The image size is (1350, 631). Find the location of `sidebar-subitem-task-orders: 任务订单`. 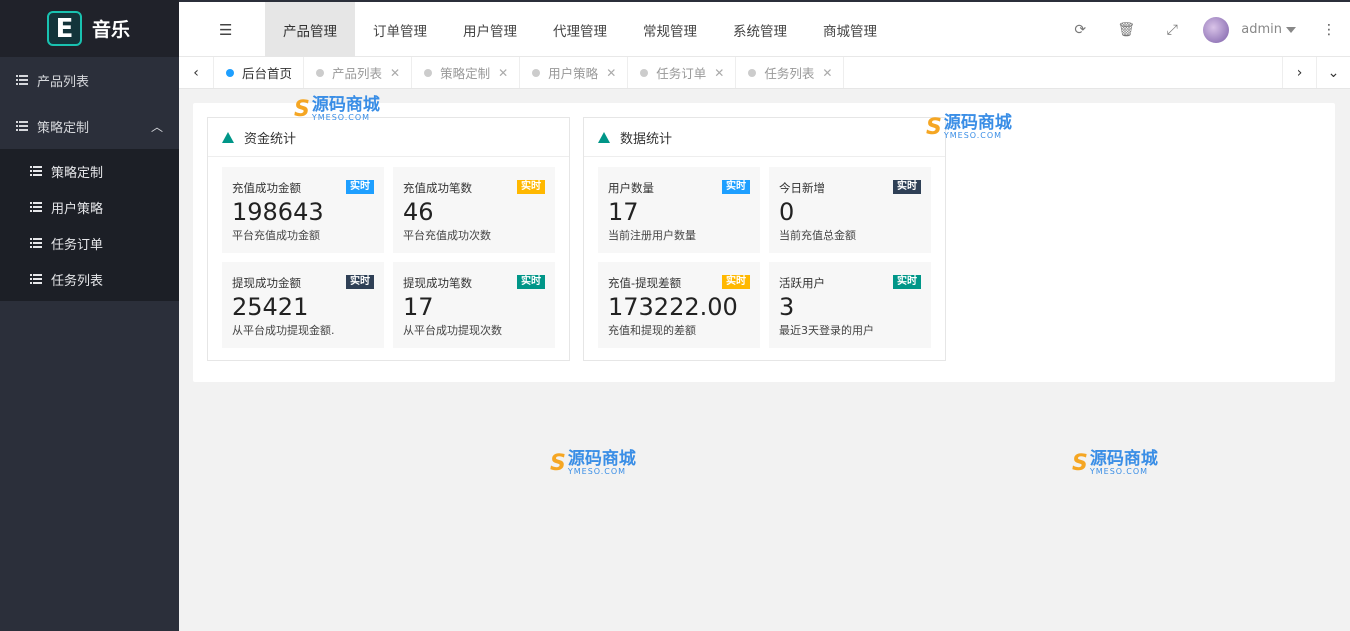

sidebar-subitem-task-orders: 任务订单 is located at coordinates (89, 243).